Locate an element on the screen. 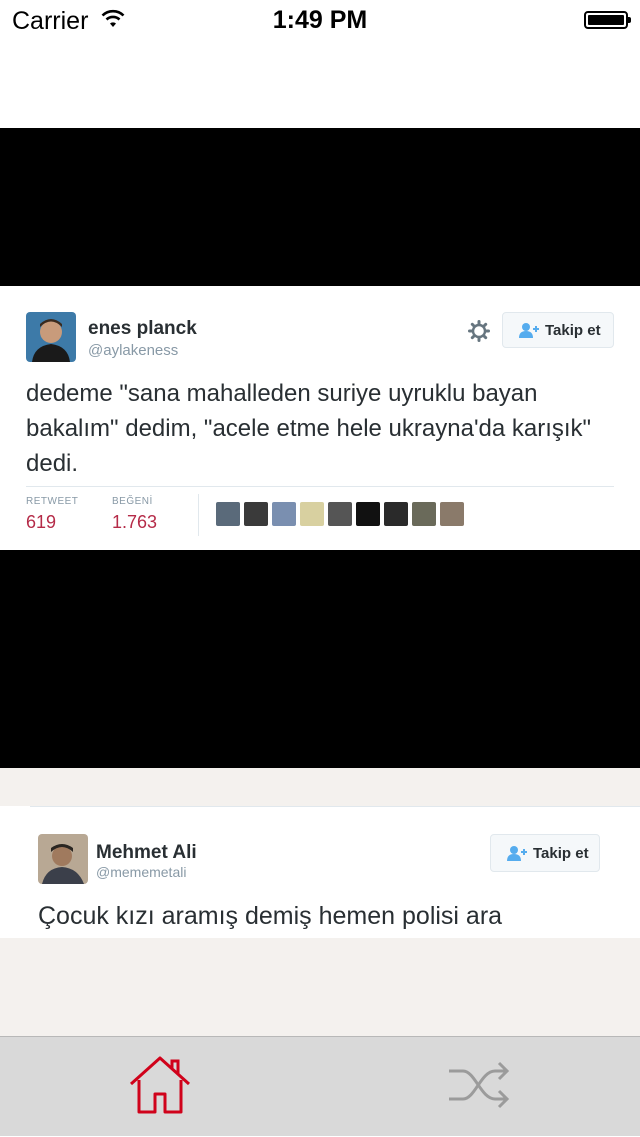 The height and width of the screenshot is (1137, 640). tweet-text: Çocuk kızı aramış demiş hemen polisi ara is located at coordinates (270, 916).